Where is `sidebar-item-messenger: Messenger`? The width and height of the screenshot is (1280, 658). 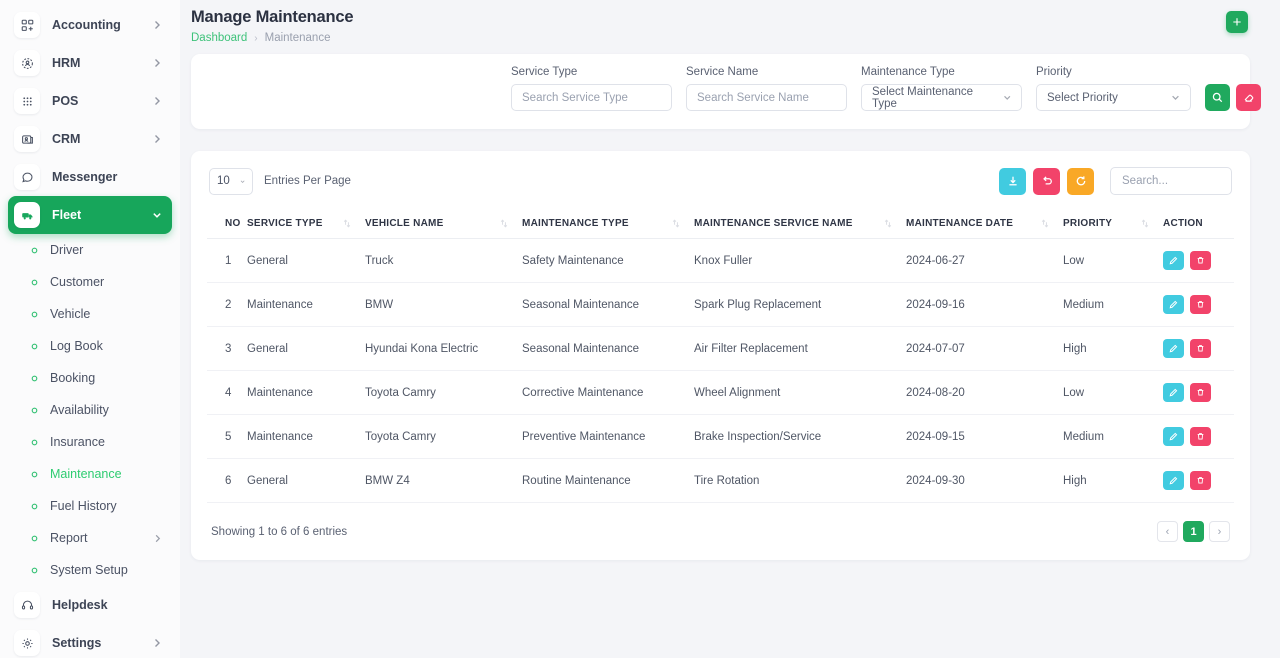
sidebar-item-messenger: Messenger is located at coordinates (90, 177).